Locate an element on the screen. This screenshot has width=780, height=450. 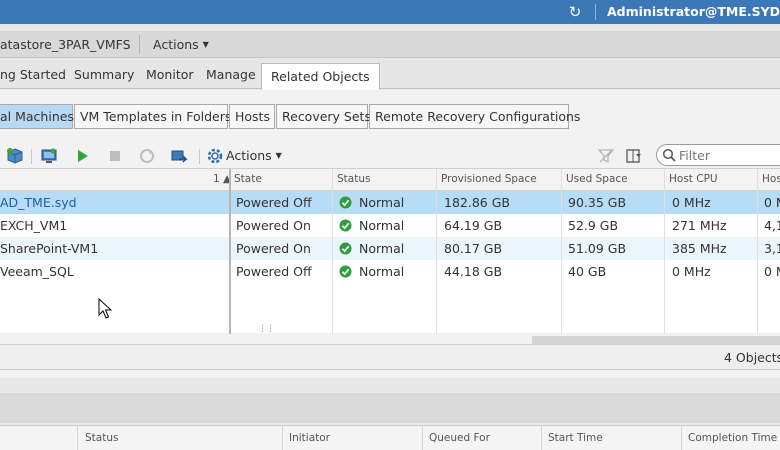
mouse-cursor-icon is located at coordinates (105, 308).